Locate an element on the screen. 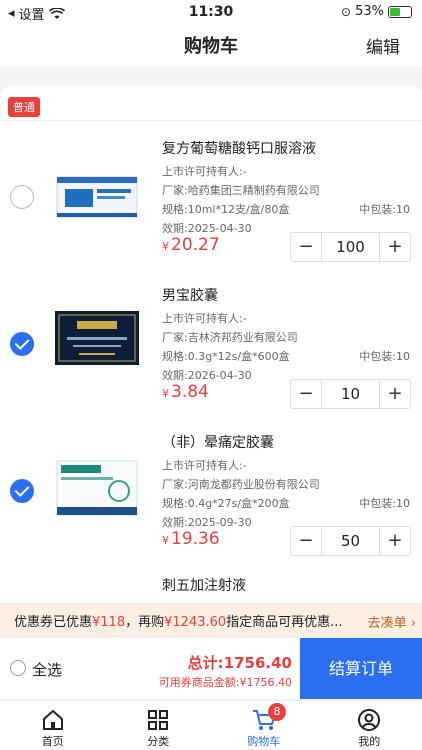 The height and width of the screenshot is (750, 422). add-more-link: 去凑单 › is located at coordinates (392, 621).